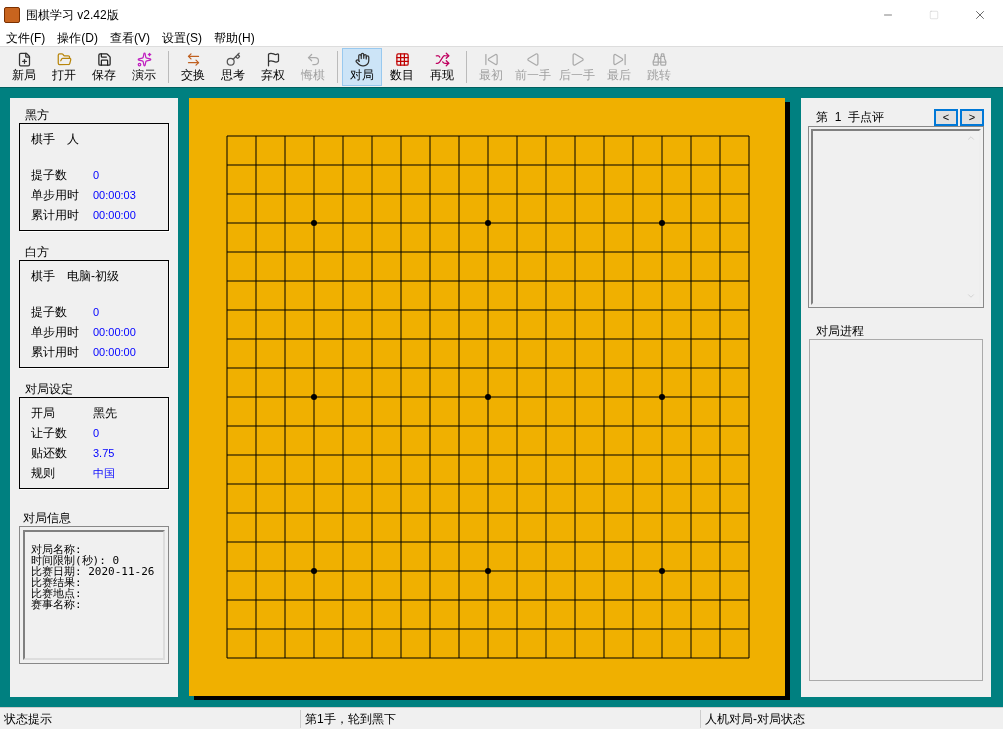 Image resolution: width=1003 pixels, height=729 pixels. What do you see at coordinates (362, 67) in the screenshot?
I see `toolbar-button: 对局` at bounding box center [362, 67].